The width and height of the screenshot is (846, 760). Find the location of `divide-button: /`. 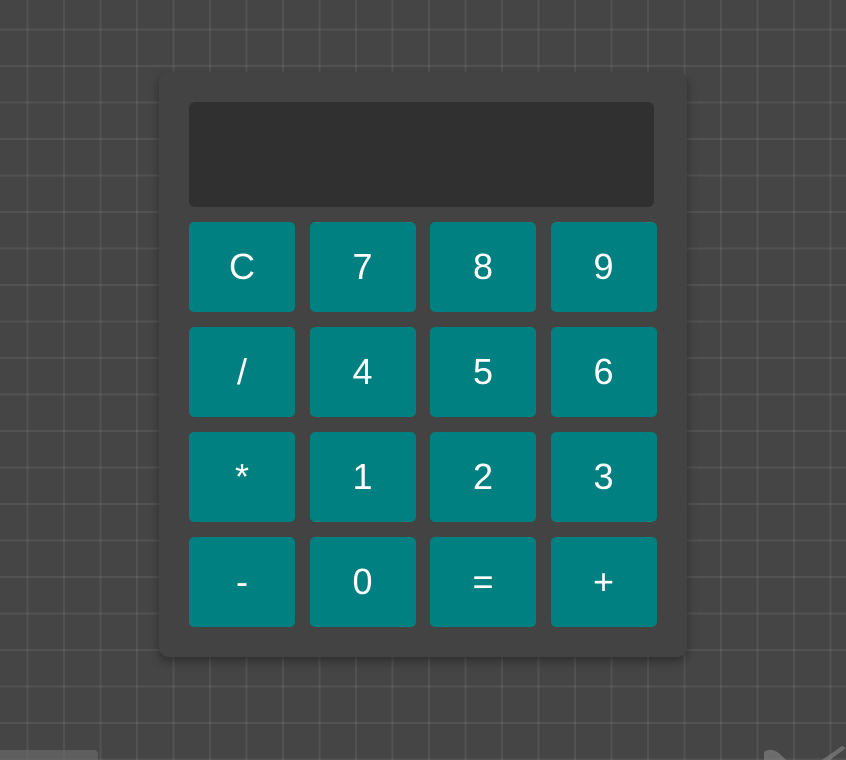

divide-button: / is located at coordinates (242, 372).